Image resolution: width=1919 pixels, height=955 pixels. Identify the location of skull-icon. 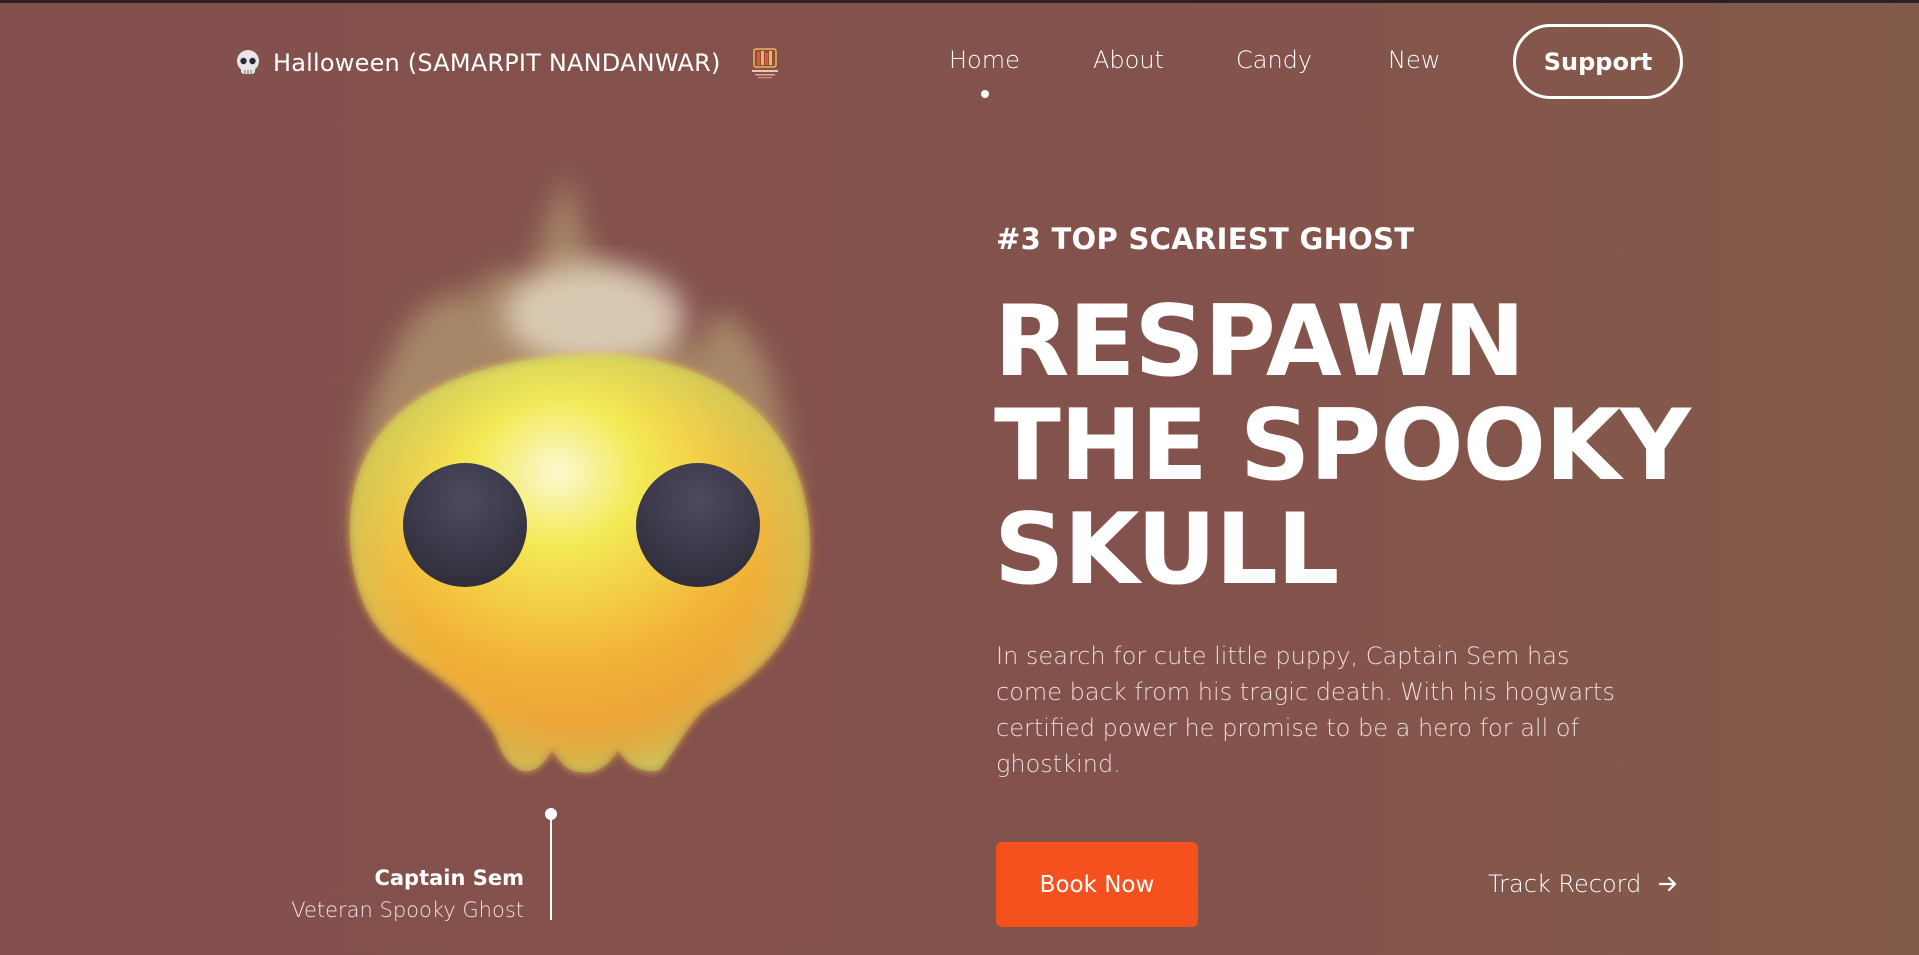
(248, 63).